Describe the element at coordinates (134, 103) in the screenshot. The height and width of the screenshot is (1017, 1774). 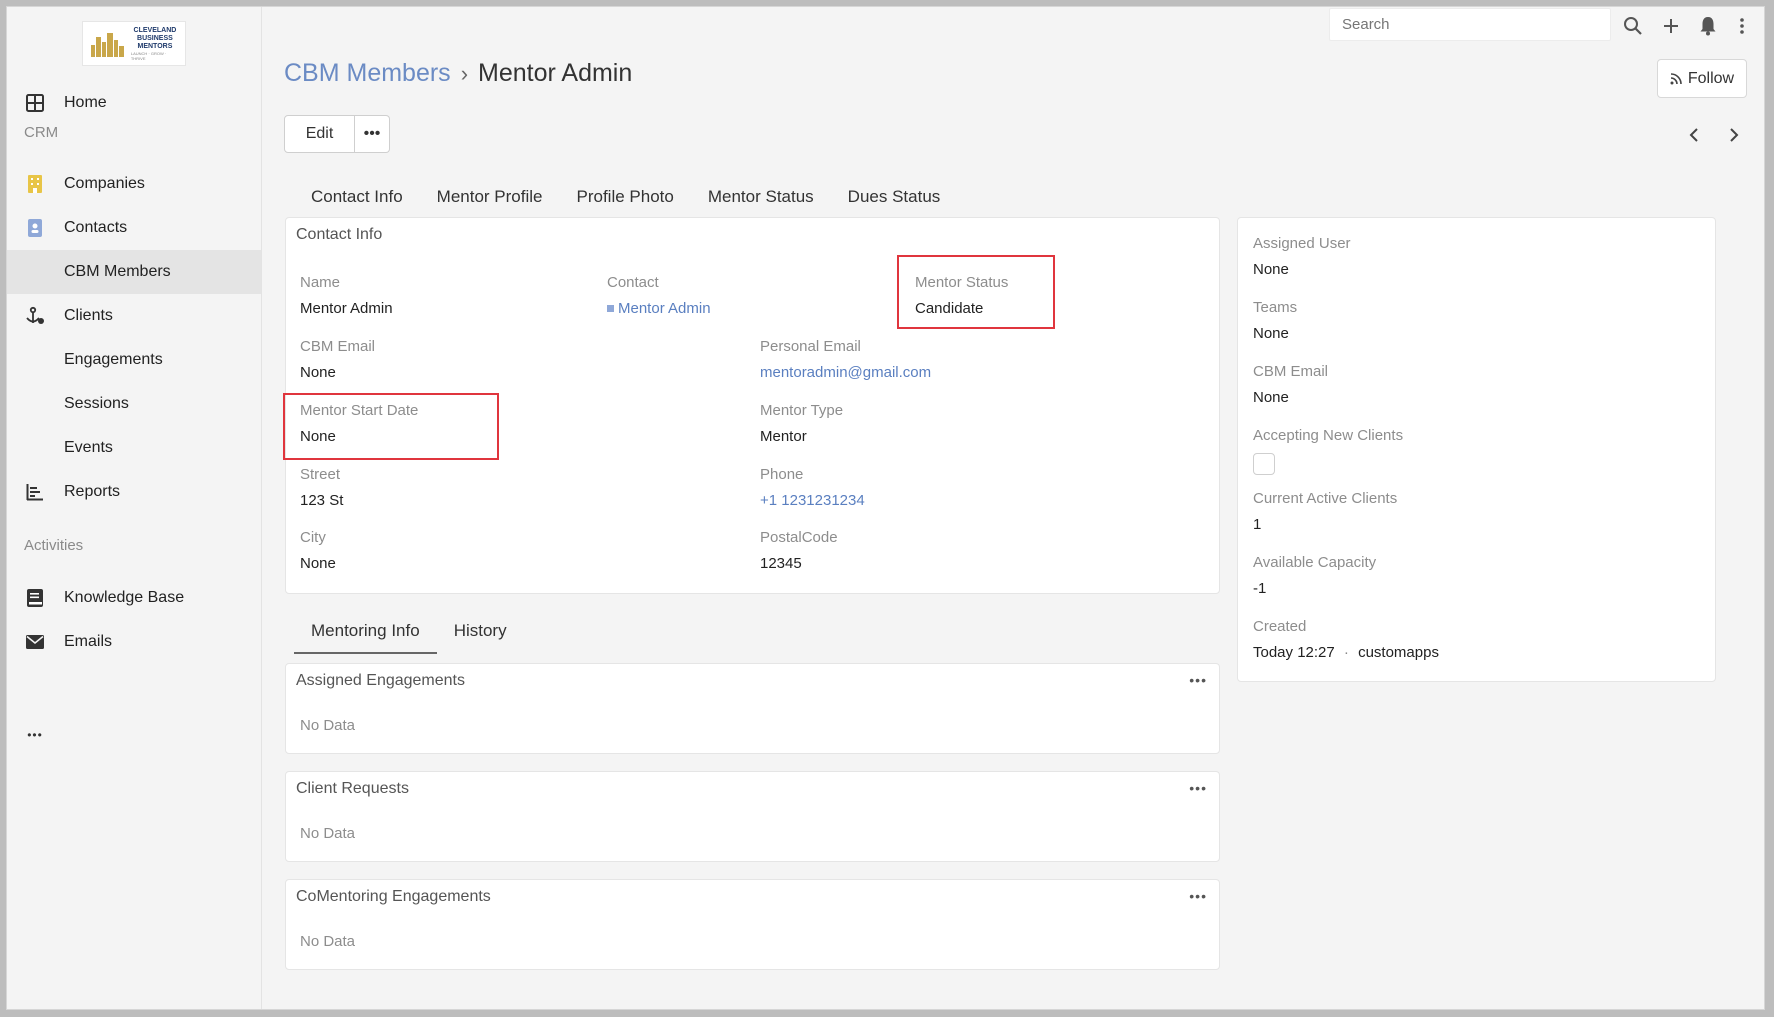
I see `sidebar-item-home: Home` at that location.